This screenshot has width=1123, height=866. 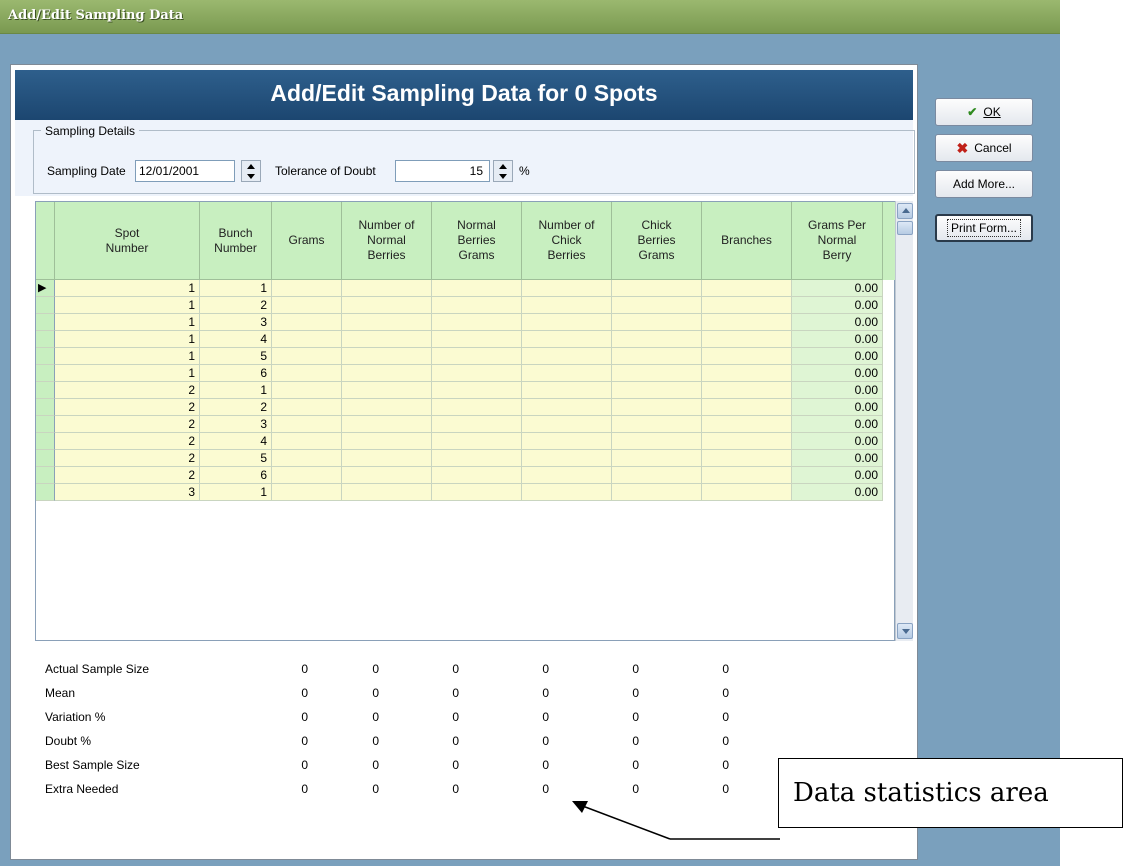 What do you see at coordinates (503, 171) in the screenshot?
I see `tolerance-spinner` at bounding box center [503, 171].